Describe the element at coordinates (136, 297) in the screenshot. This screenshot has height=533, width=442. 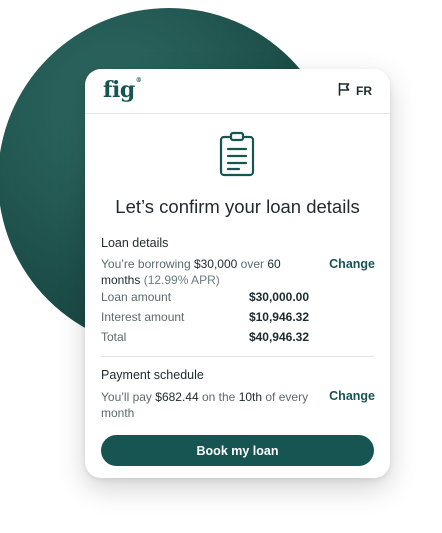
I see `row-label: Loan amount` at that location.